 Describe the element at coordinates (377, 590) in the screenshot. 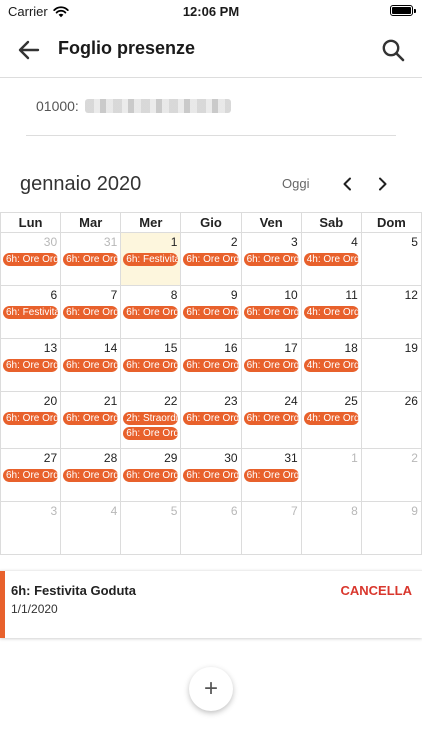

I see `cancel-event-button: CANCELLA` at that location.